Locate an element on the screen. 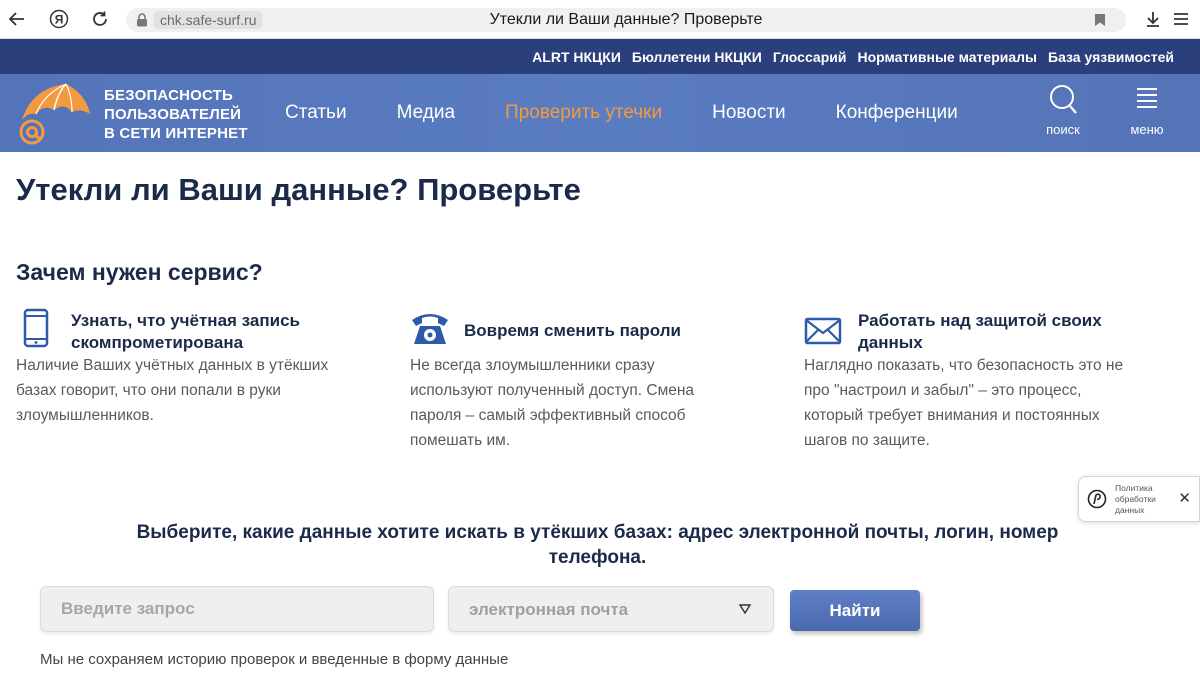 The image size is (1200, 676). phone-icon is located at coordinates (36, 328).